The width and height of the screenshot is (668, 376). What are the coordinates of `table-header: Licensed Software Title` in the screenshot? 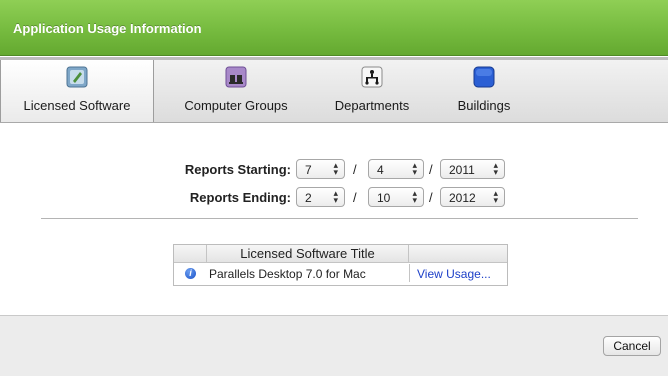 It's located at (340, 254).